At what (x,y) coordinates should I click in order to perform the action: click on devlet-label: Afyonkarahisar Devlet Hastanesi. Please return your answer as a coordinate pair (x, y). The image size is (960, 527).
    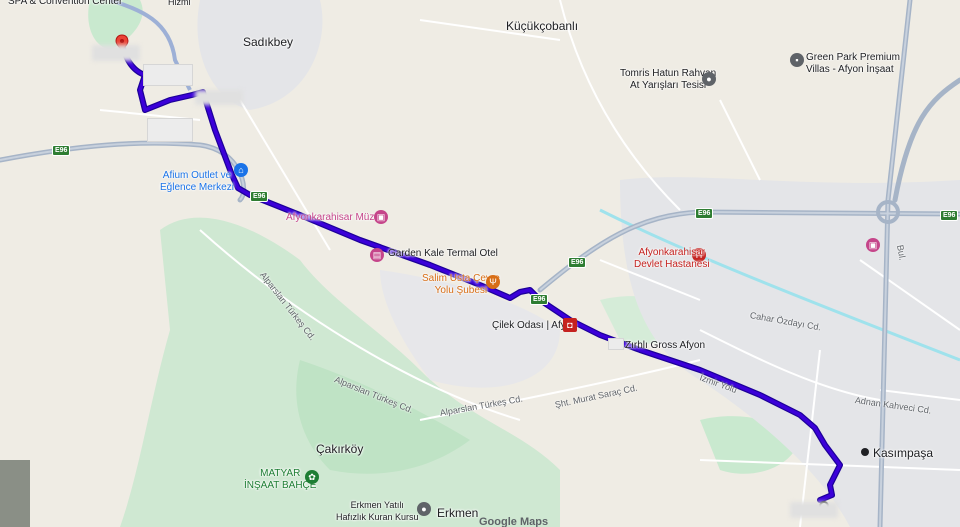
    Looking at the image, I should click on (672, 259).